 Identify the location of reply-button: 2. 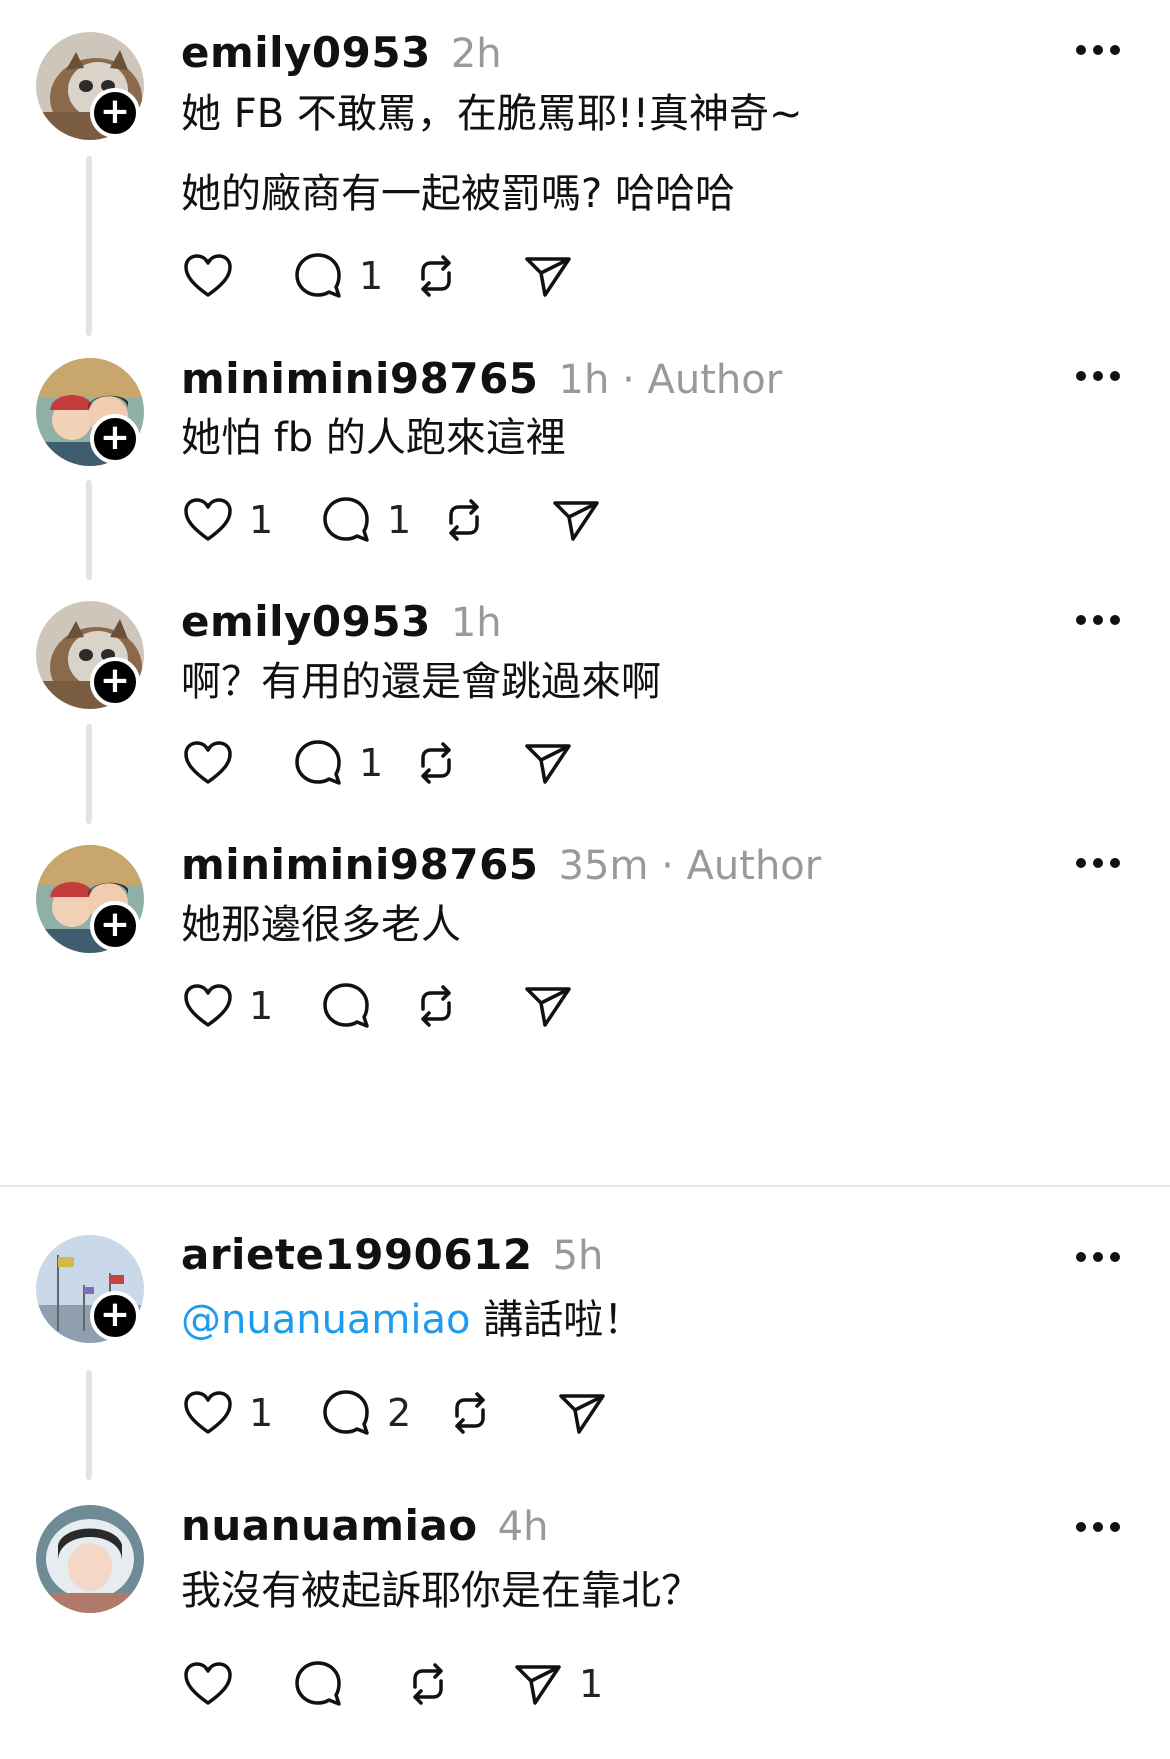
(365, 1413).